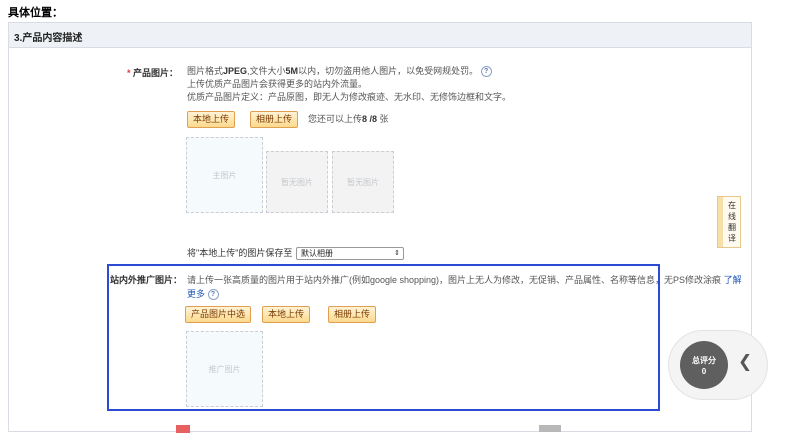 Image resolution: width=803 pixels, height=445 pixels. I want to click on album-select: 默认相册 ⇕, so click(350, 253).